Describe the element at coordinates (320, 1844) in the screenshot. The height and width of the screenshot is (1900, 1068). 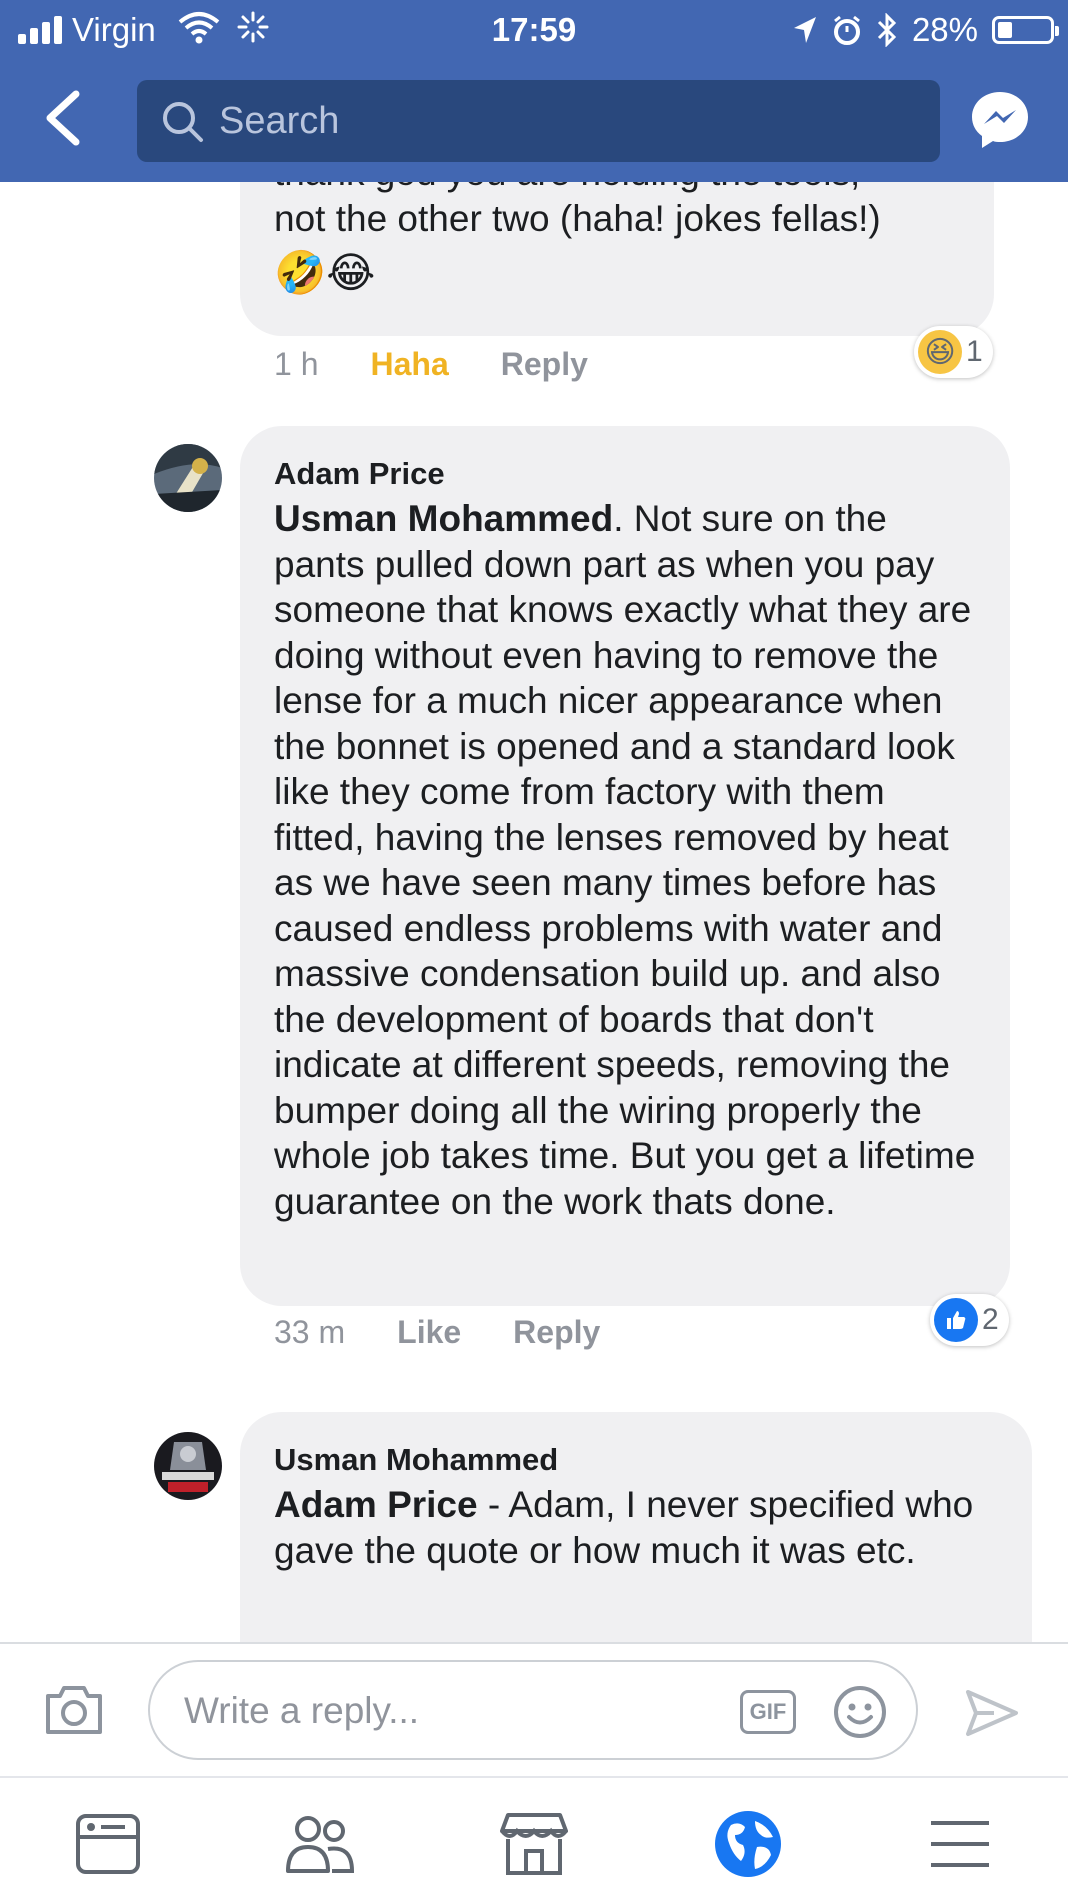
I see `friends-icon` at that location.